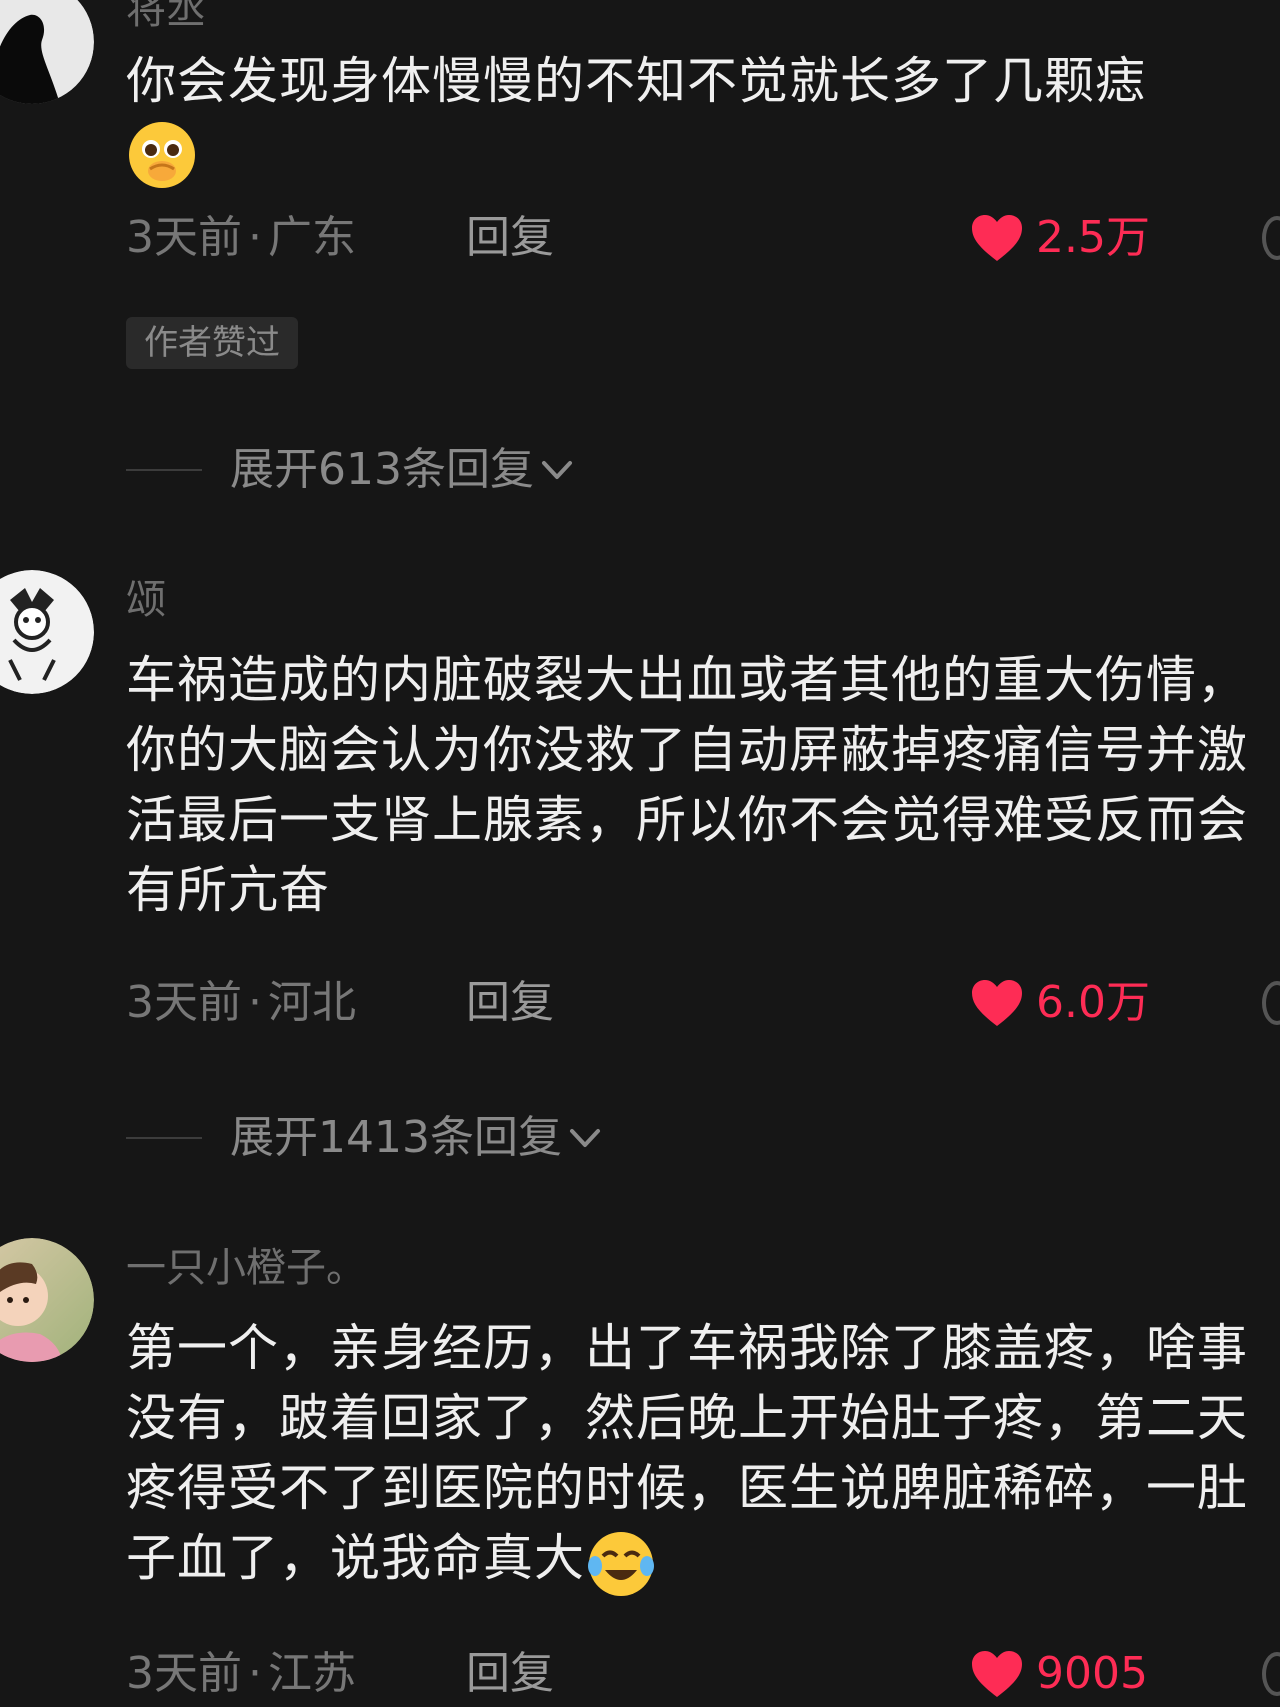 This screenshot has height=1707, width=1280. I want to click on like-button: 6.0万, so click(1060, 1003).